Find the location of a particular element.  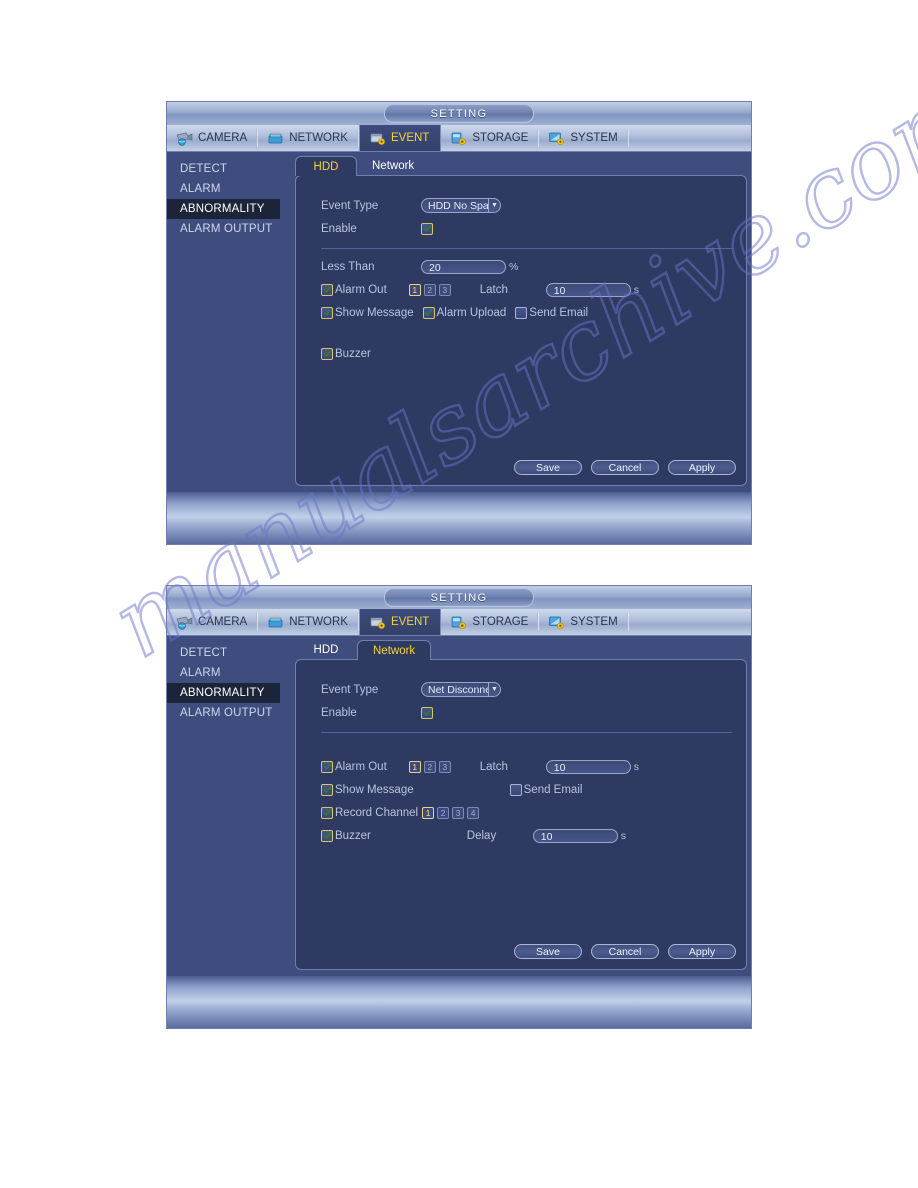

notify-row: Show Message Alarm Upload Send Email is located at coordinates (526, 312).